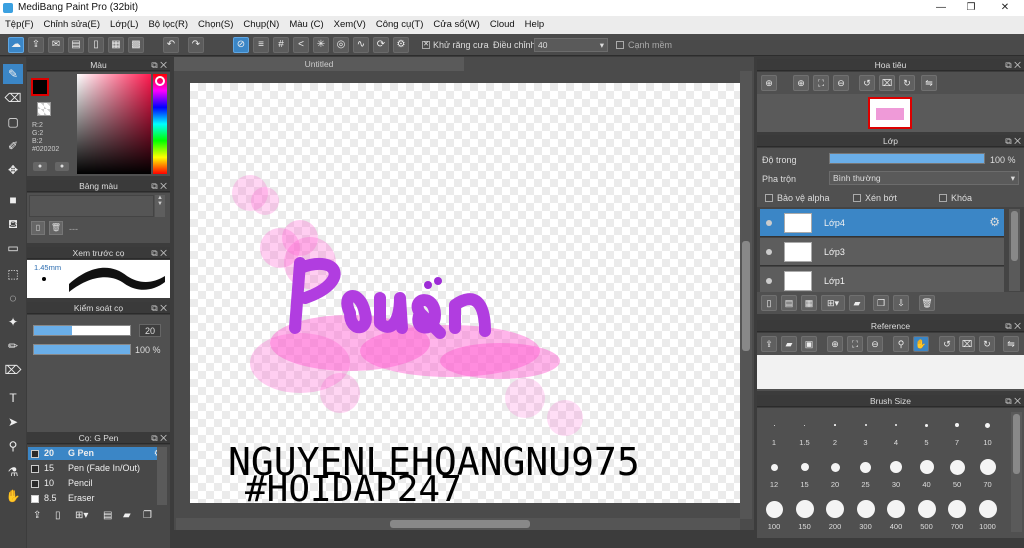 The image size is (1024, 548). I want to click on remove-color-icon: ●, so click(62, 166).